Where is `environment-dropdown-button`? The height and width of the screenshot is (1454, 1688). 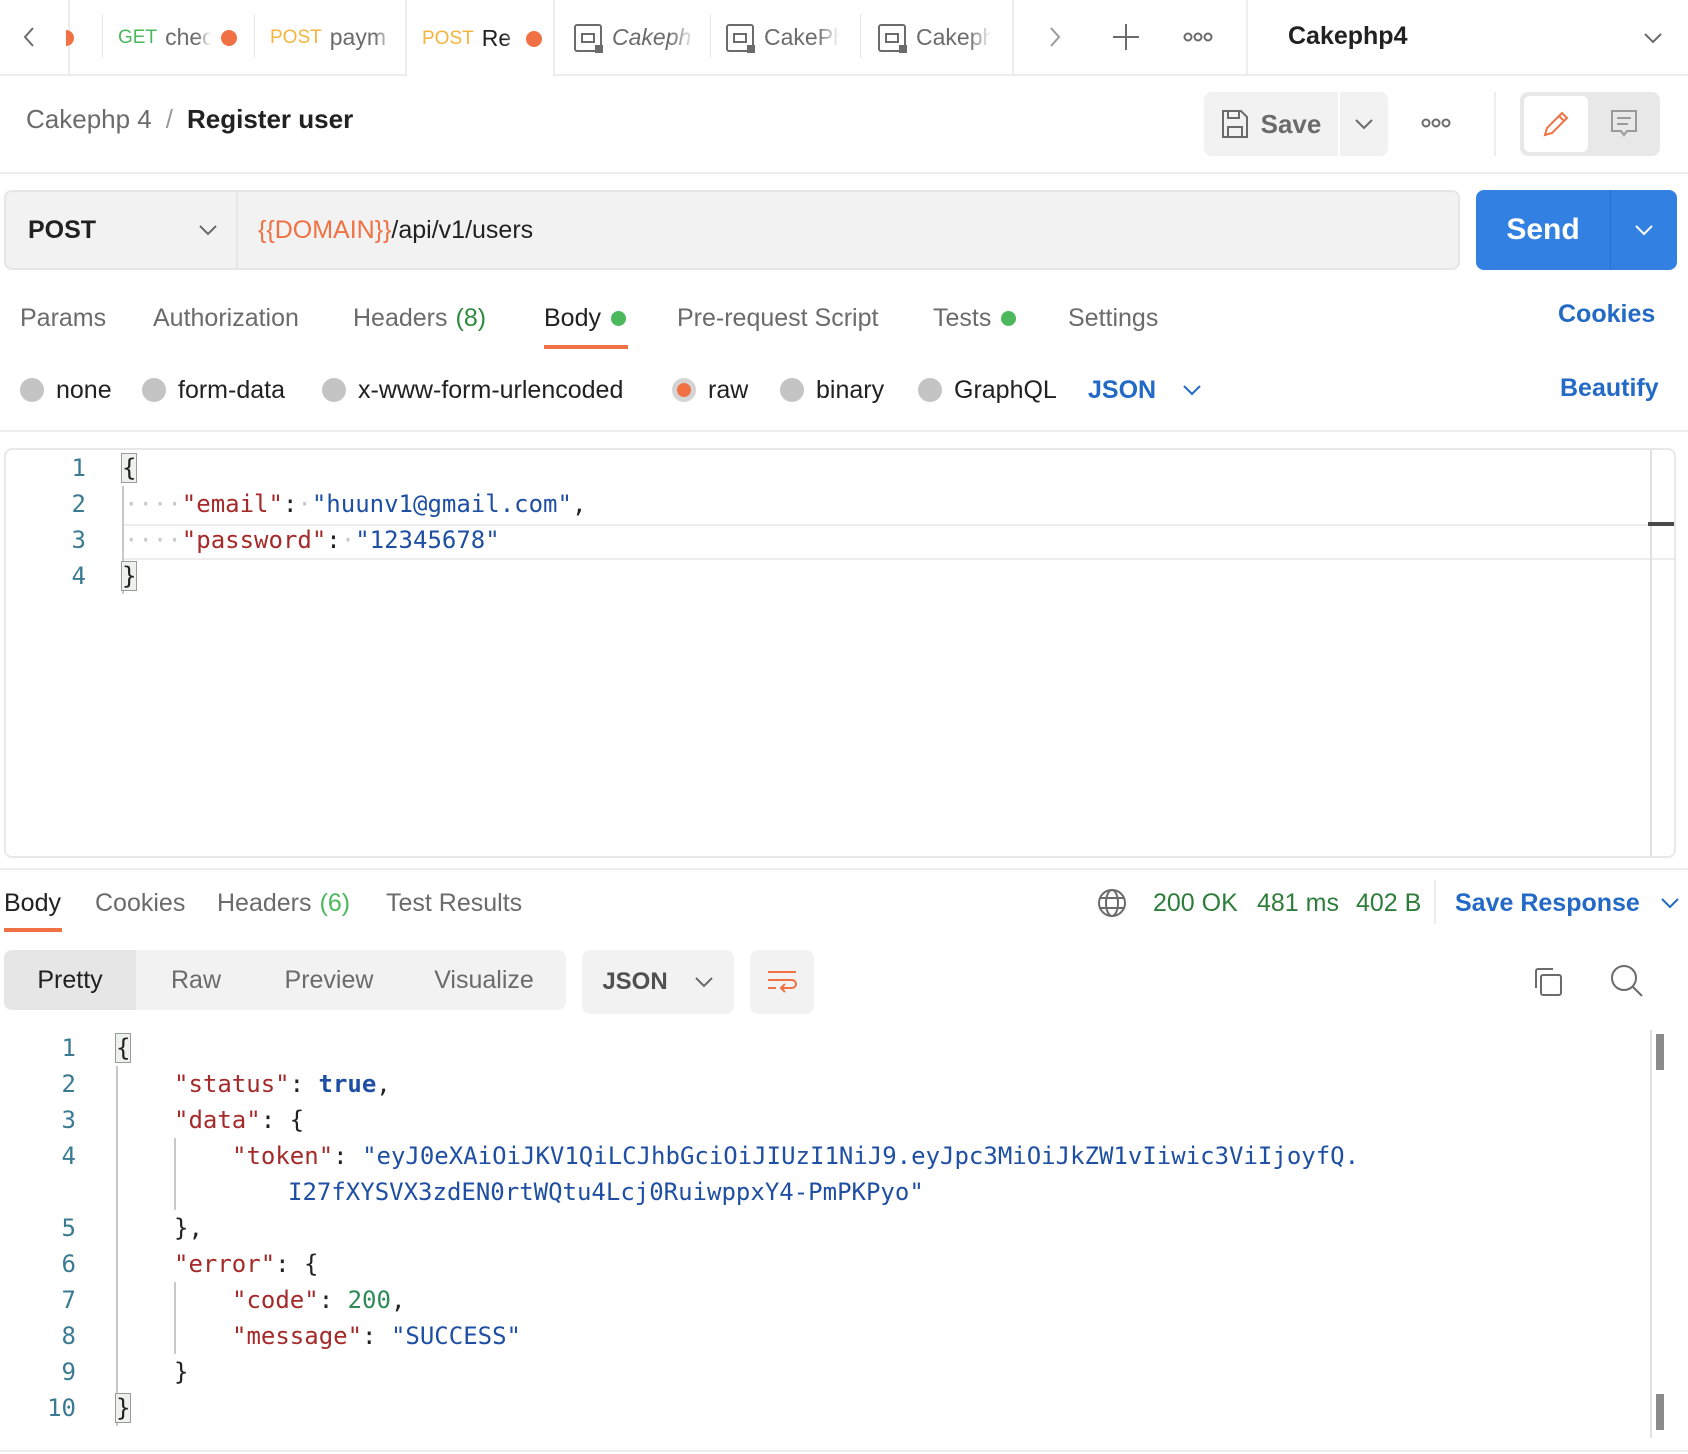 environment-dropdown-button is located at coordinates (1653, 38).